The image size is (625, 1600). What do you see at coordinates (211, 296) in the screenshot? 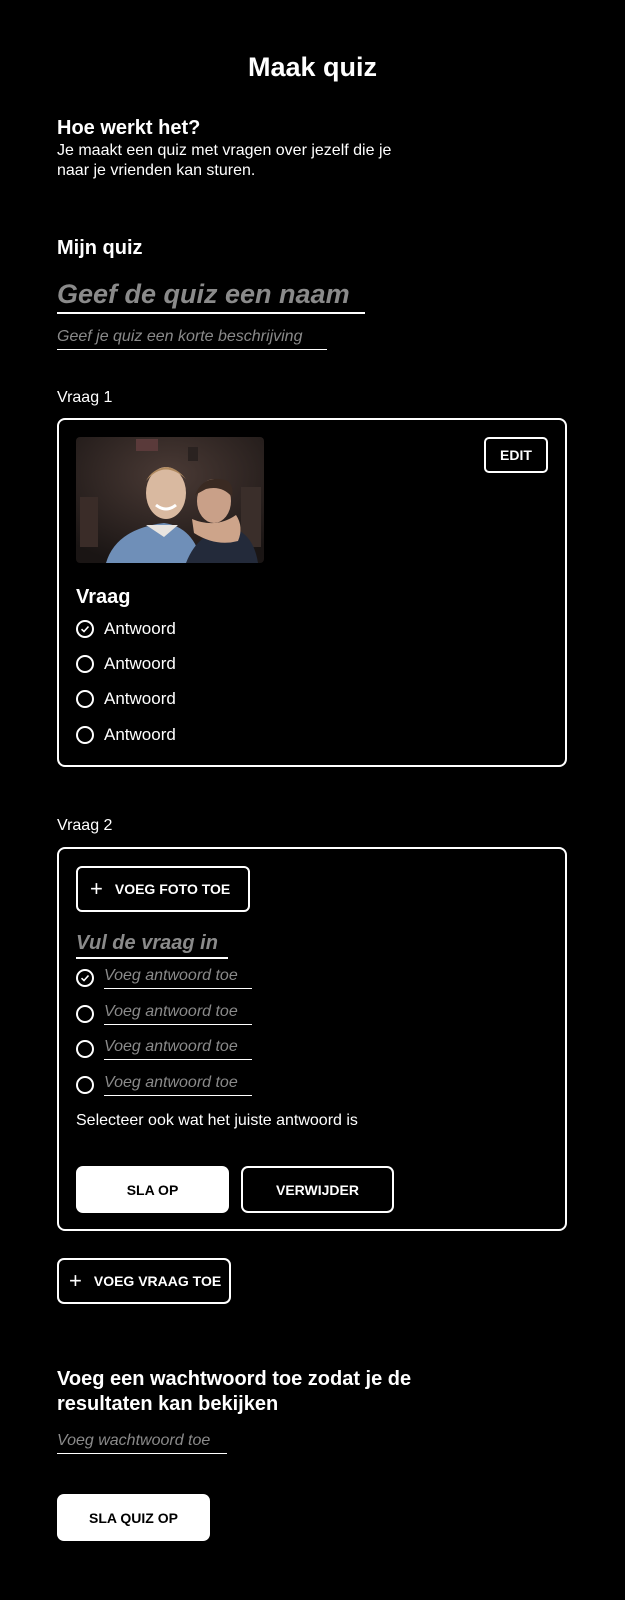
I see `quiz-name-input` at bounding box center [211, 296].